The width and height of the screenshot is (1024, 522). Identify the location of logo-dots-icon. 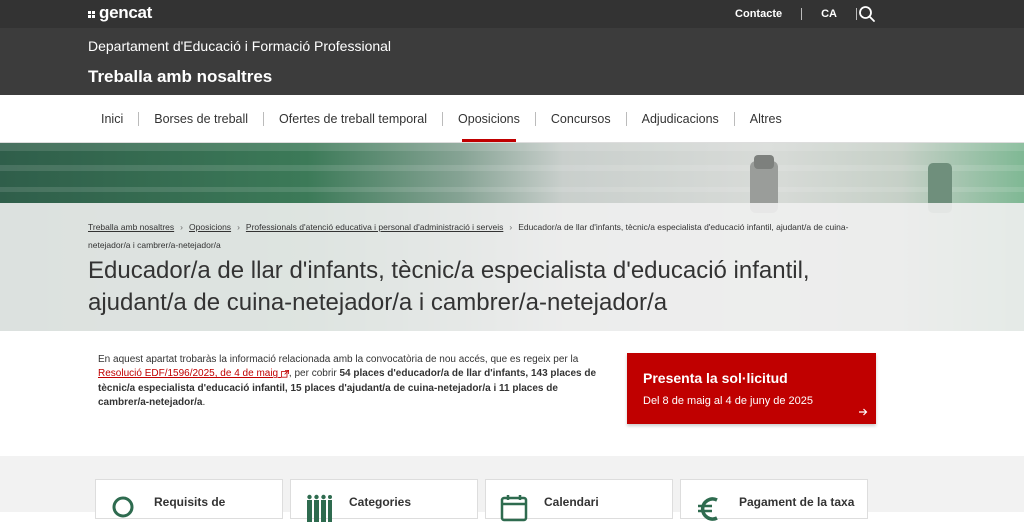
(91, 14).